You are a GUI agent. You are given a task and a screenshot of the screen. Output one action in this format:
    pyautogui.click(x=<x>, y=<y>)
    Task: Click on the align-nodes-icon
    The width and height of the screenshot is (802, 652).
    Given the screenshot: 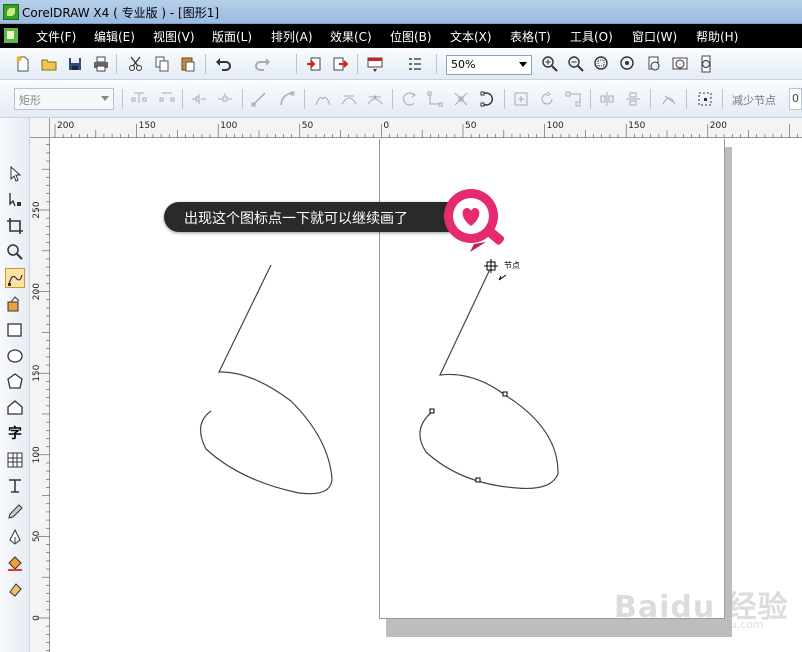 What is the action you would take?
    pyautogui.click(x=573, y=99)
    